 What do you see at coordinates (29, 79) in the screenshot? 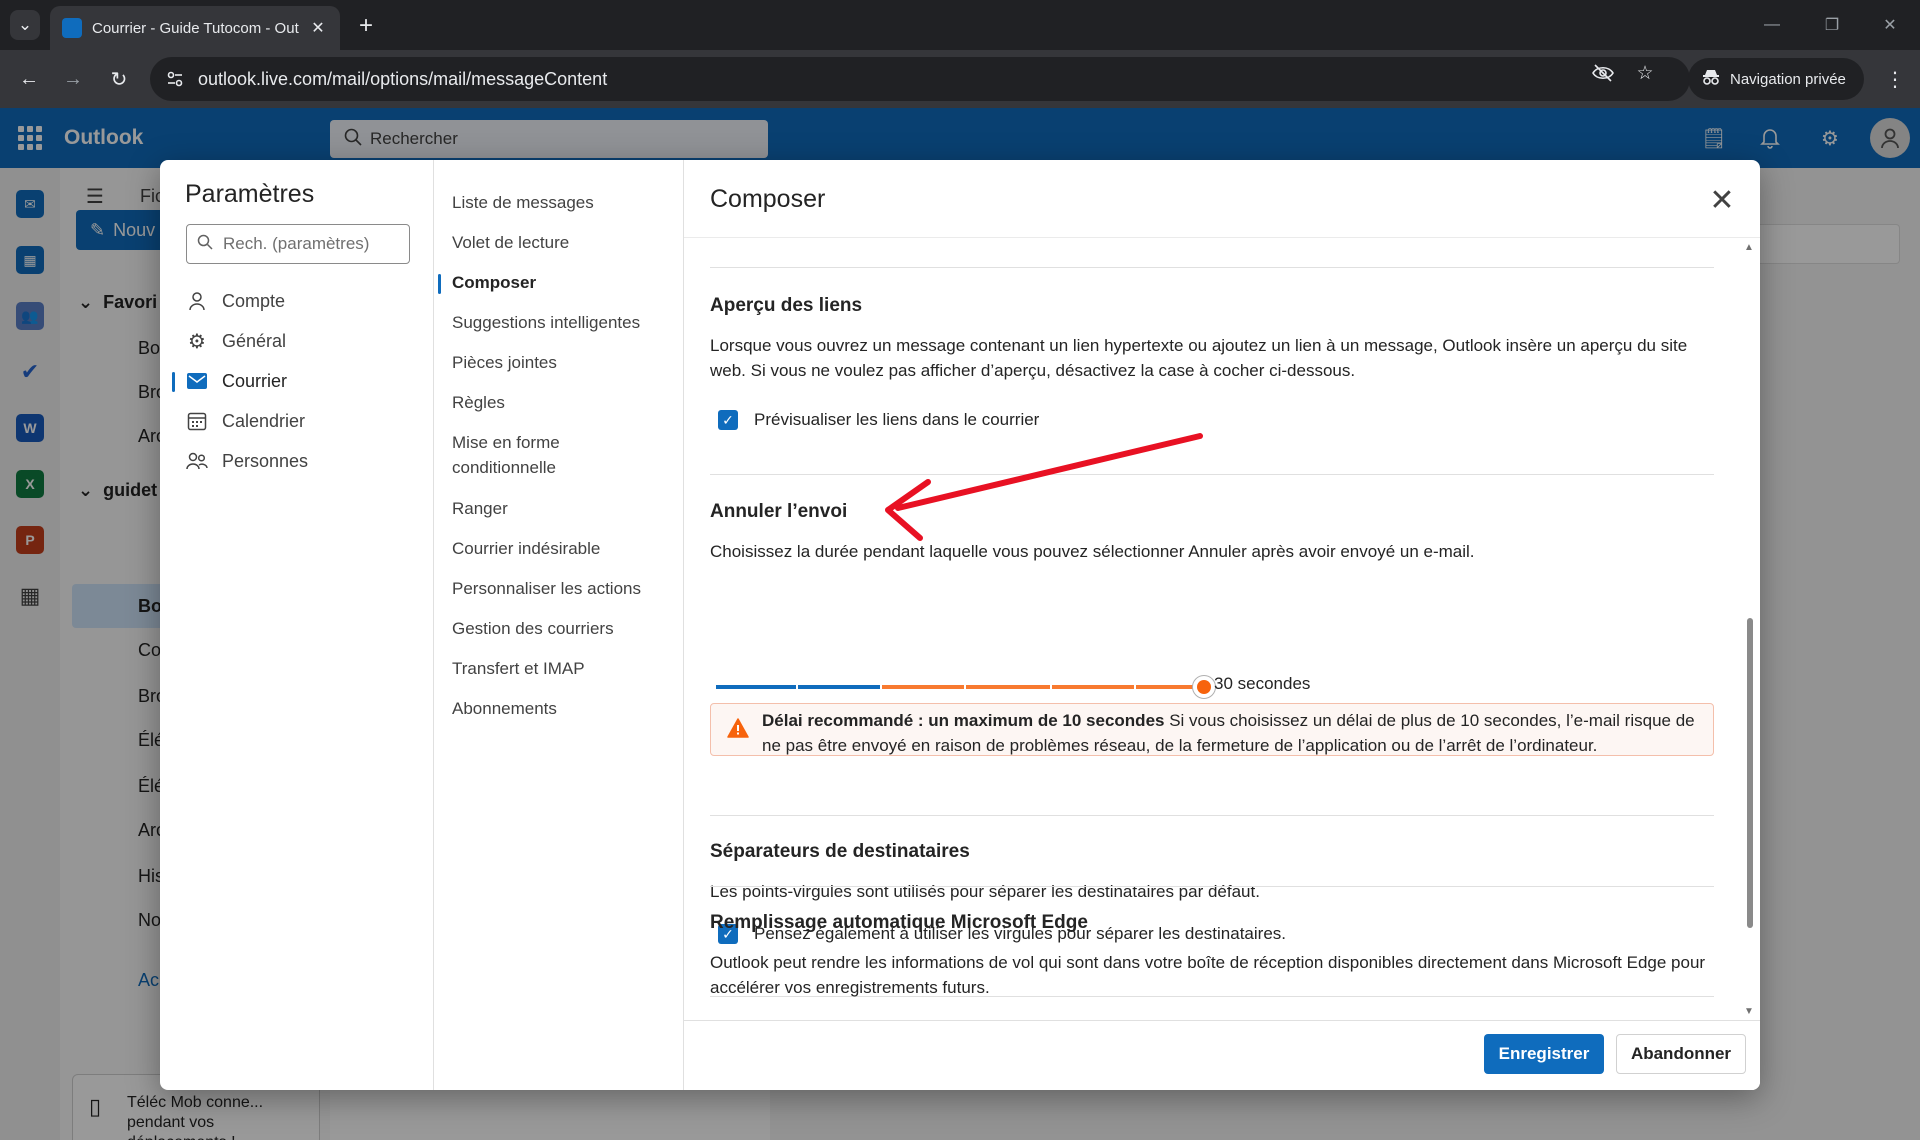
I see `back-icon: ←` at bounding box center [29, 79].